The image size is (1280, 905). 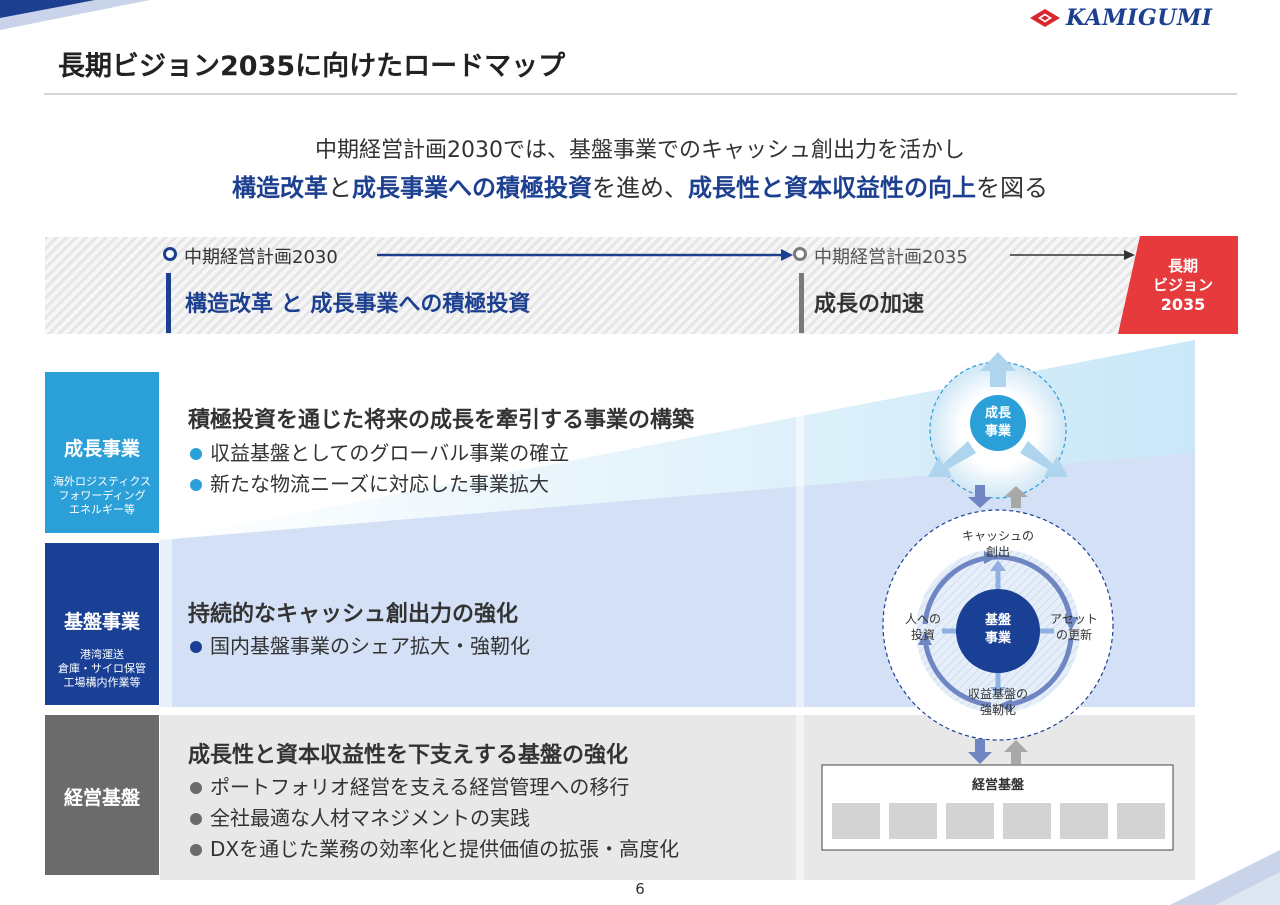 I want to click on bullet-text: 収益基盤としてのグローバル事業の確立, so click(x=390, y=453).